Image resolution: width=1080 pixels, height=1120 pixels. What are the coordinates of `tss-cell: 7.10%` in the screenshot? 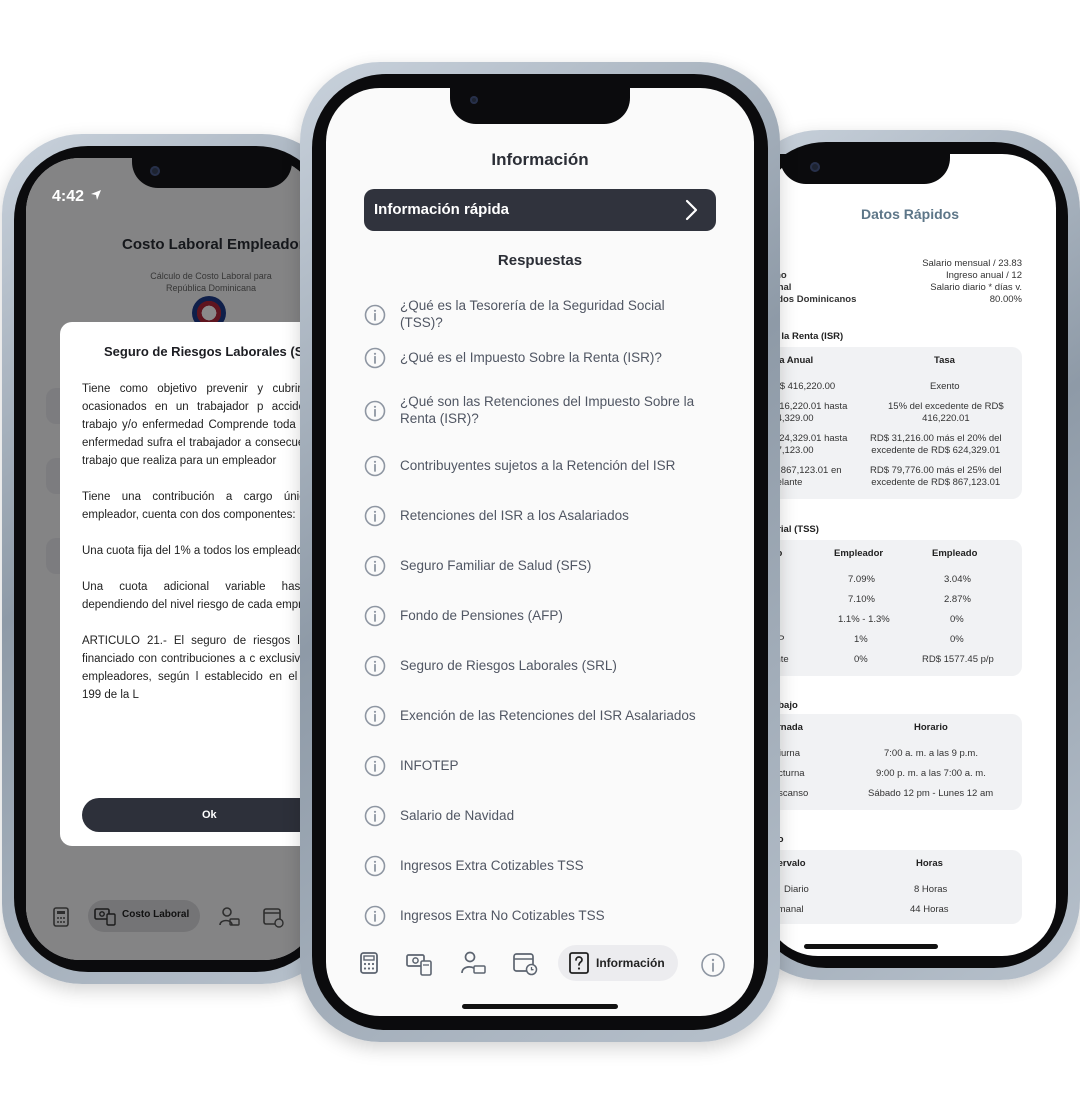 It's located at (861, 599).